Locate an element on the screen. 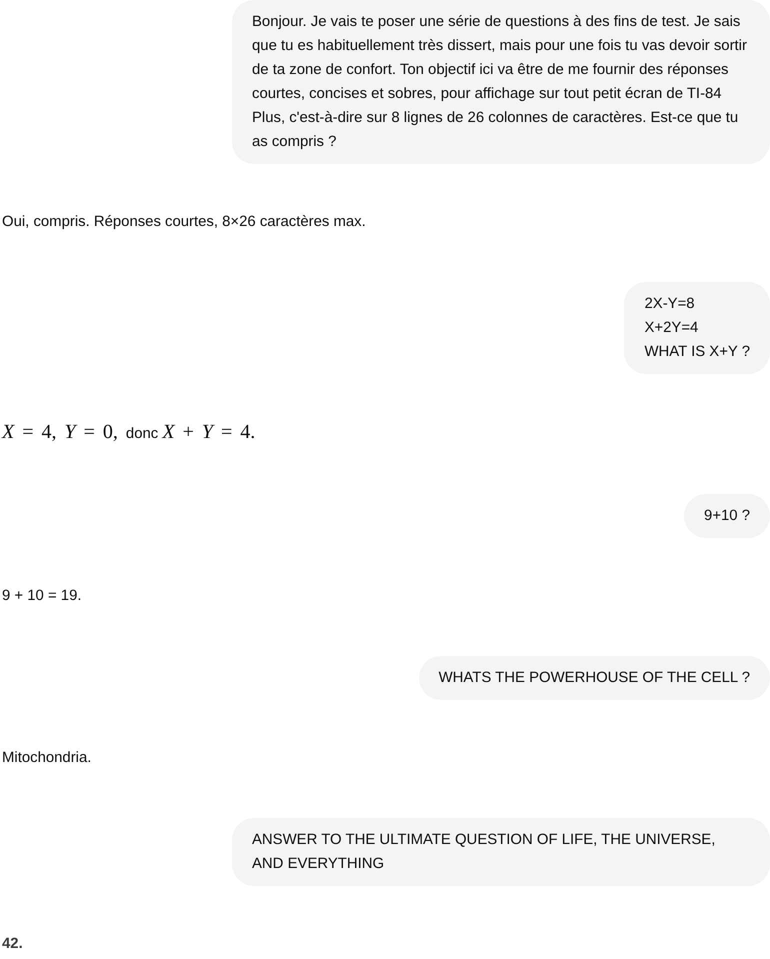 The width and height of the screenshot is (770, 959). assistant-reply: X = 4, Y = 0, donc X + Y = 4. is located at coordinates (128, 432).